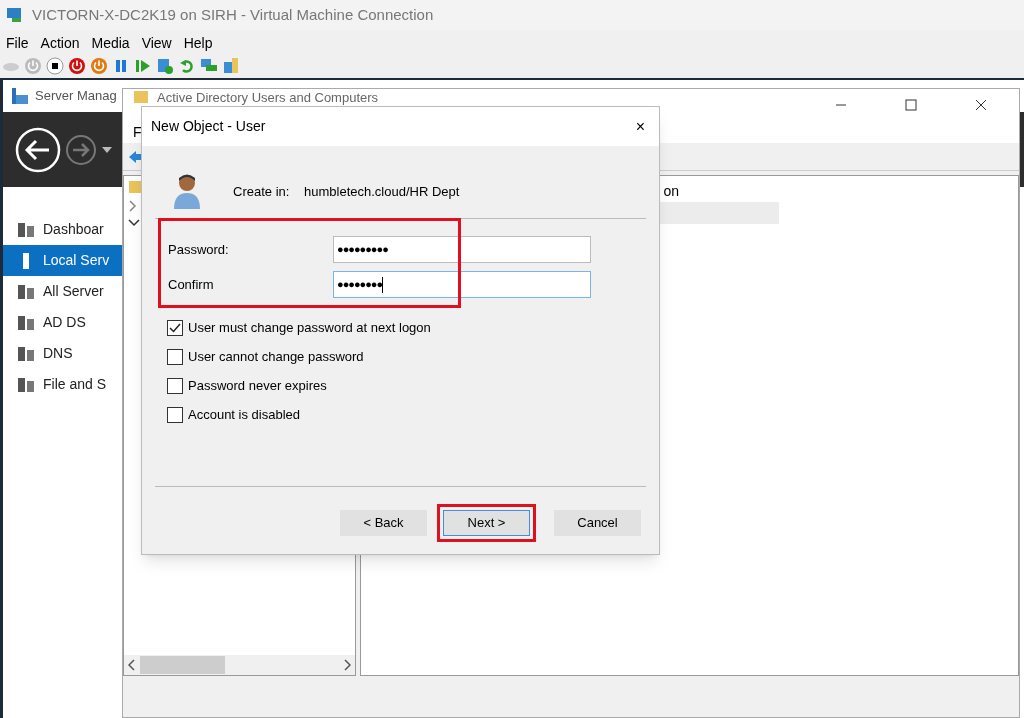  I want to click on sidebar-item: AD DS, so click(62, 322).